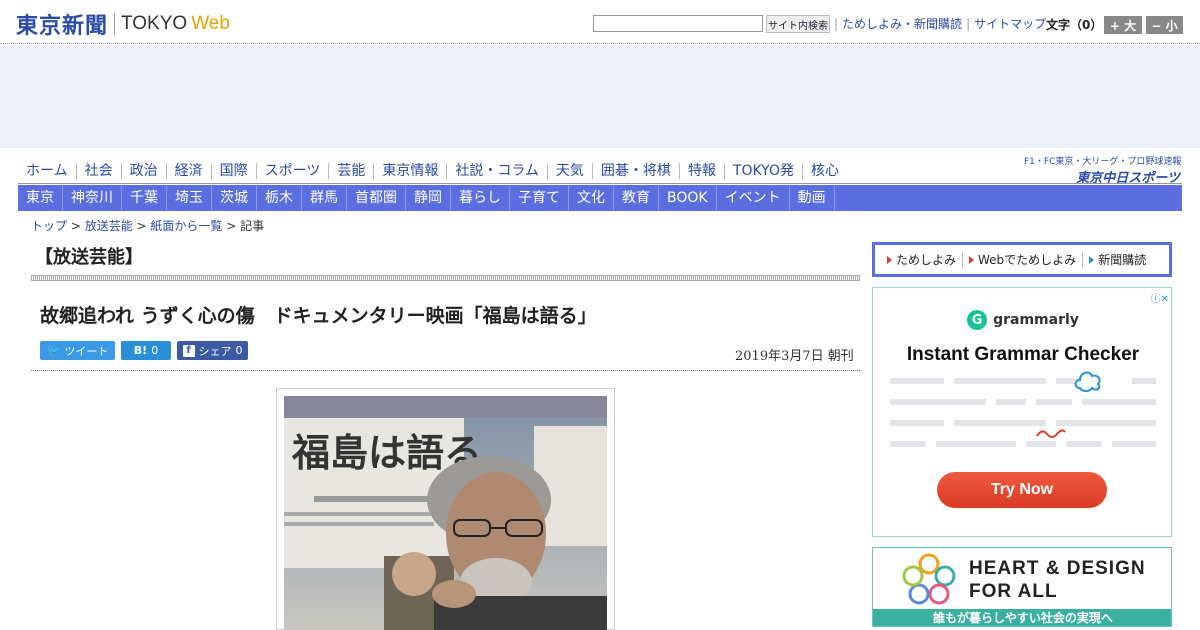  What do you see at coordinates (144, 198) in the screenshot?
I see `region-item-chiba: 千葉` at bounding box center [144, 198].